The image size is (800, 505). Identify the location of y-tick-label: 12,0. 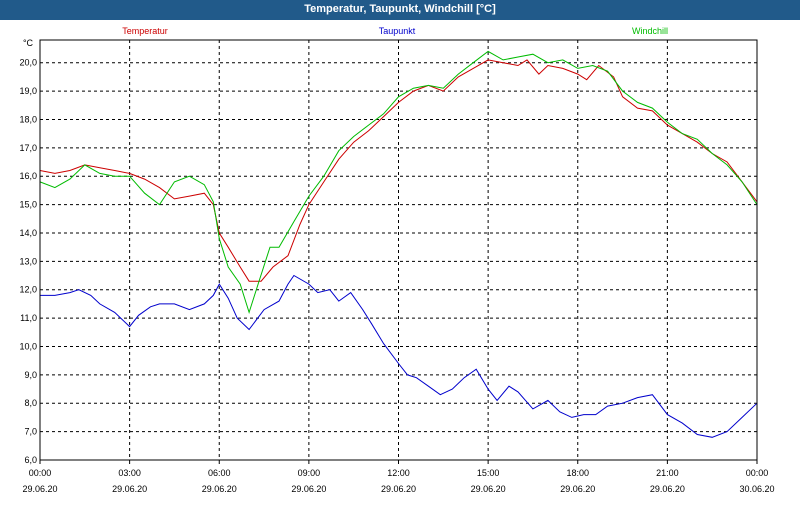
(28, 290).